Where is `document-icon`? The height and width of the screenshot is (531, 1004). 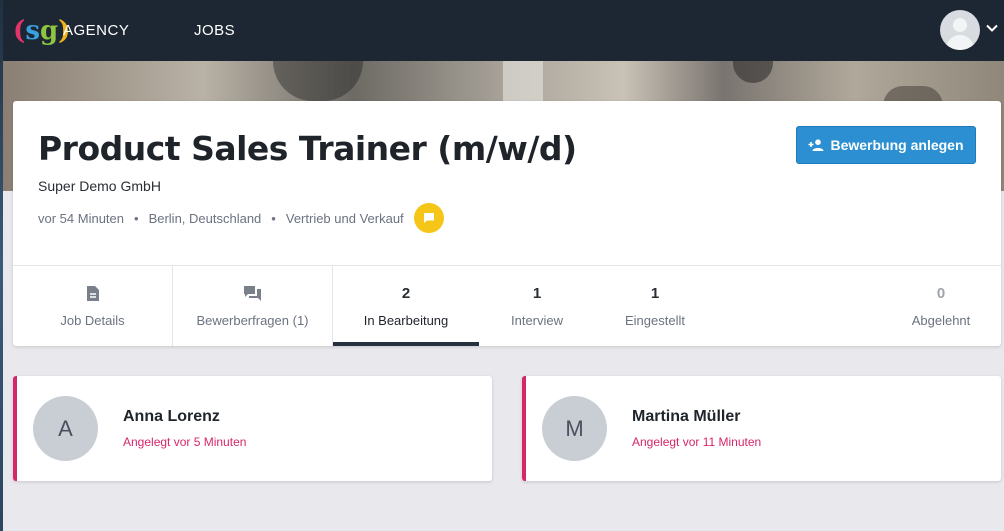
document-icon is located at coordinates (92, 293).